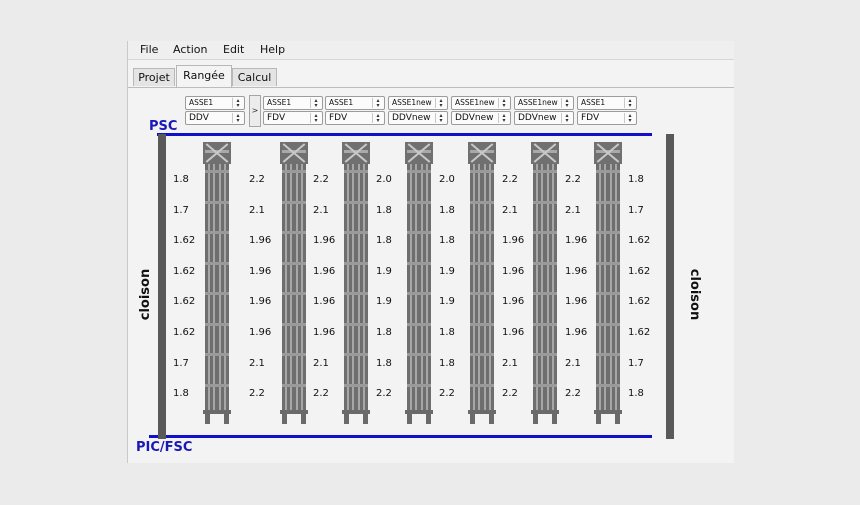  What do you see at coordinates (254, 77) in the screenshot?
I see `tab-calcul: Calcul` at bounding box center [254, 77].